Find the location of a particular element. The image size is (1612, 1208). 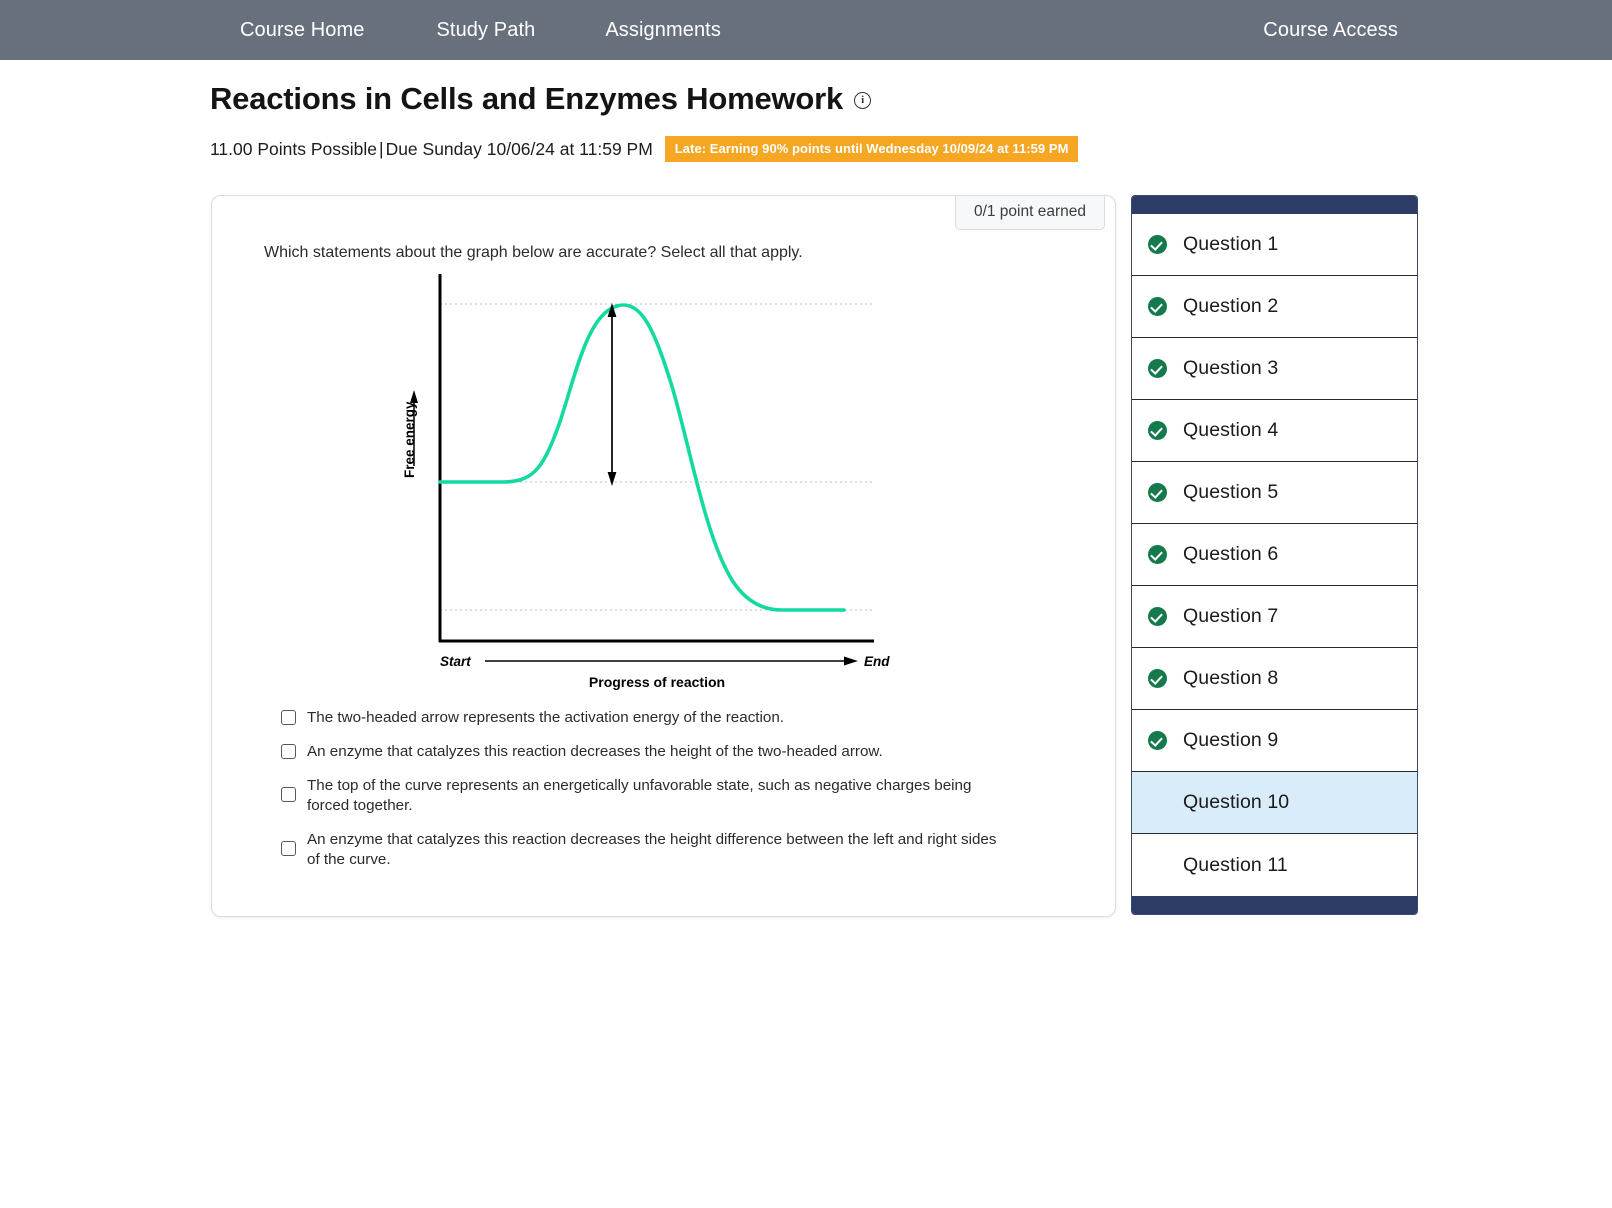

qnav-item-question-4: Question 4 is located at coordinates (1274, 431).